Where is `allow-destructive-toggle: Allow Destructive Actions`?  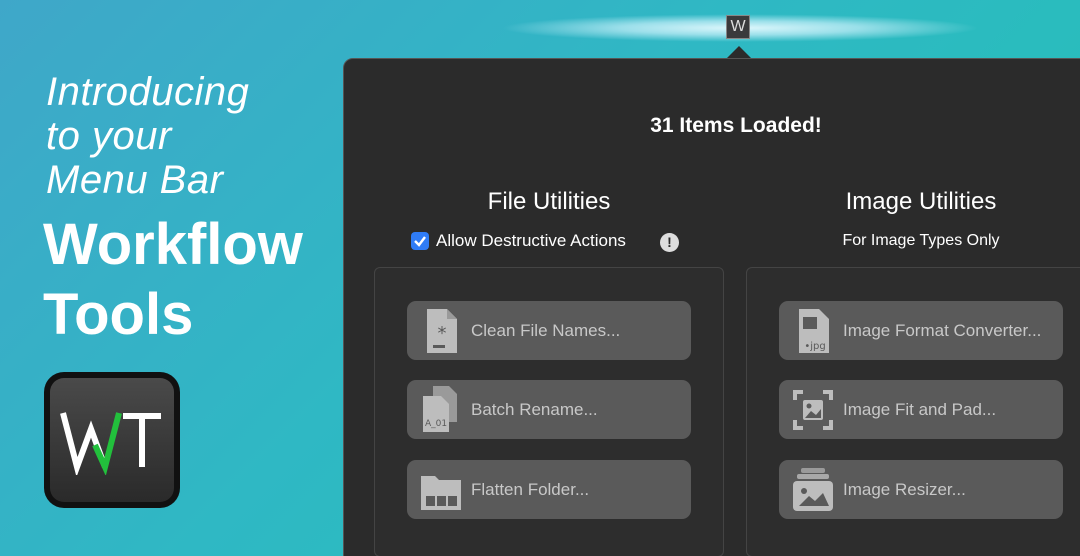
allow-destructive-toggle: Allow Destructive Actions is located at coordinates (518, 241).